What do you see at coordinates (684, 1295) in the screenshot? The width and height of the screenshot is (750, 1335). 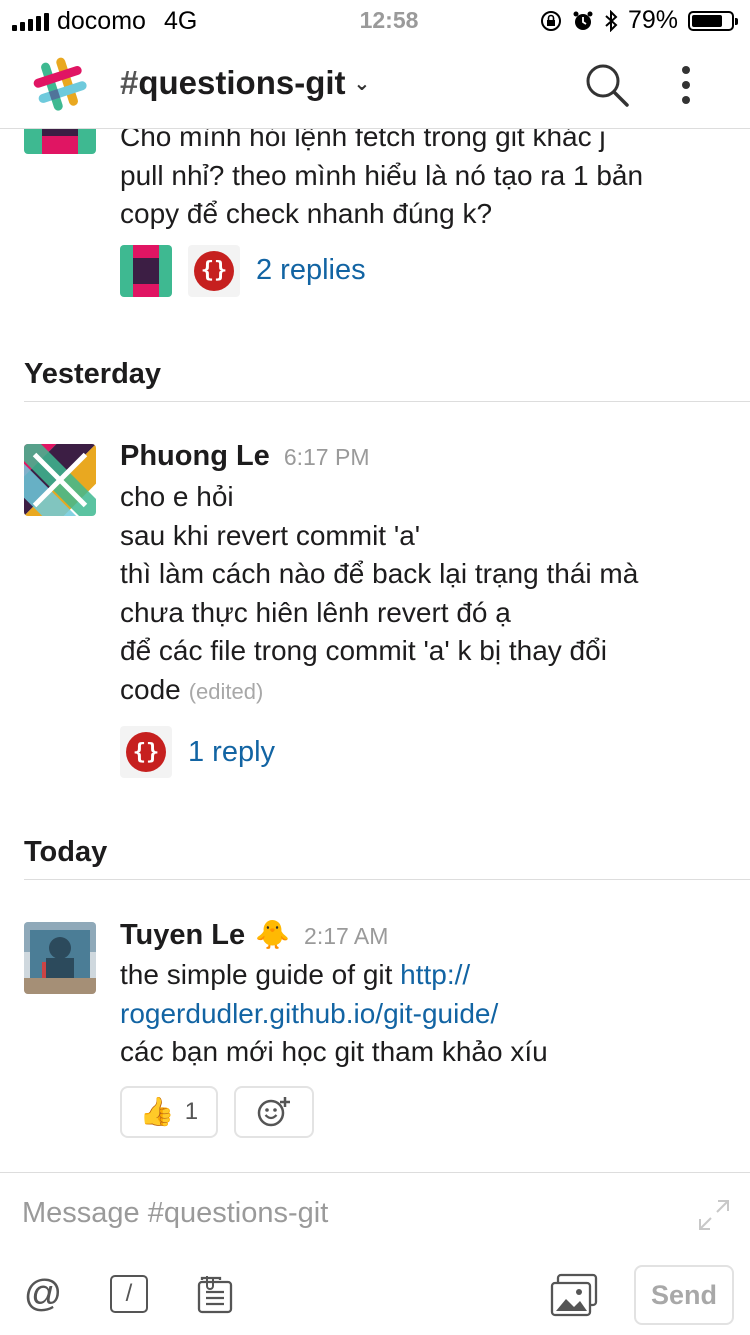 I see `send-button: Send` at bounding box center [684, 1295].